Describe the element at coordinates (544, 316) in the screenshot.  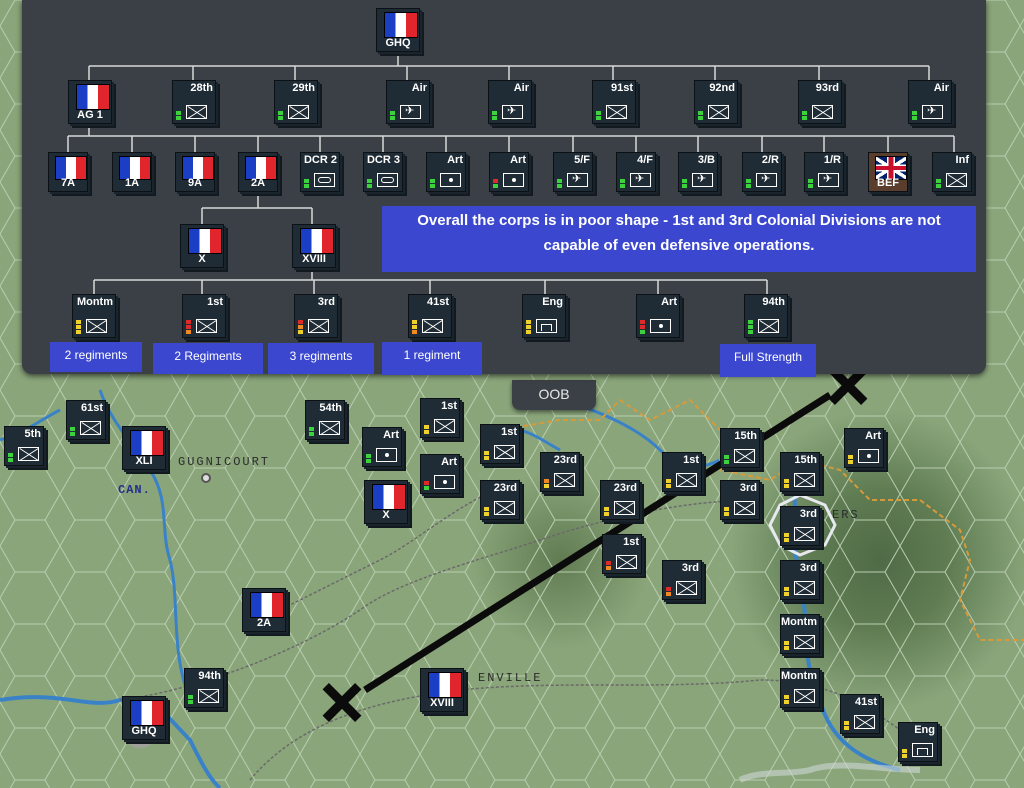
I see `oob-unit: Eng` at that location.